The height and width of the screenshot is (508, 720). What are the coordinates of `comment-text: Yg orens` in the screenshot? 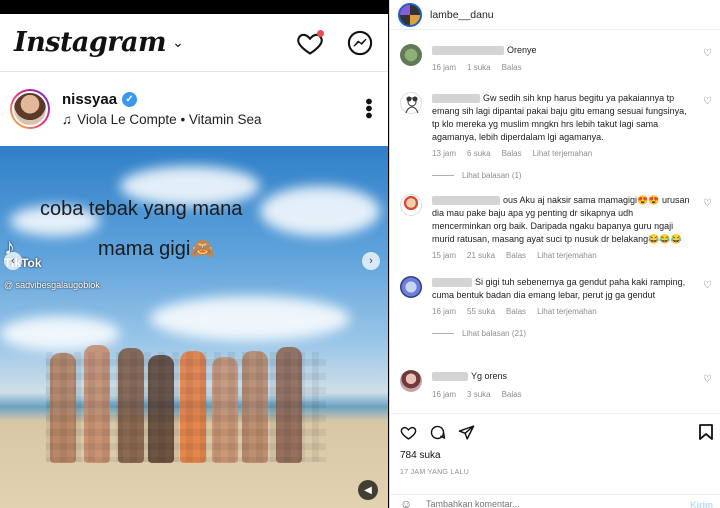 It's located at (489, 376).